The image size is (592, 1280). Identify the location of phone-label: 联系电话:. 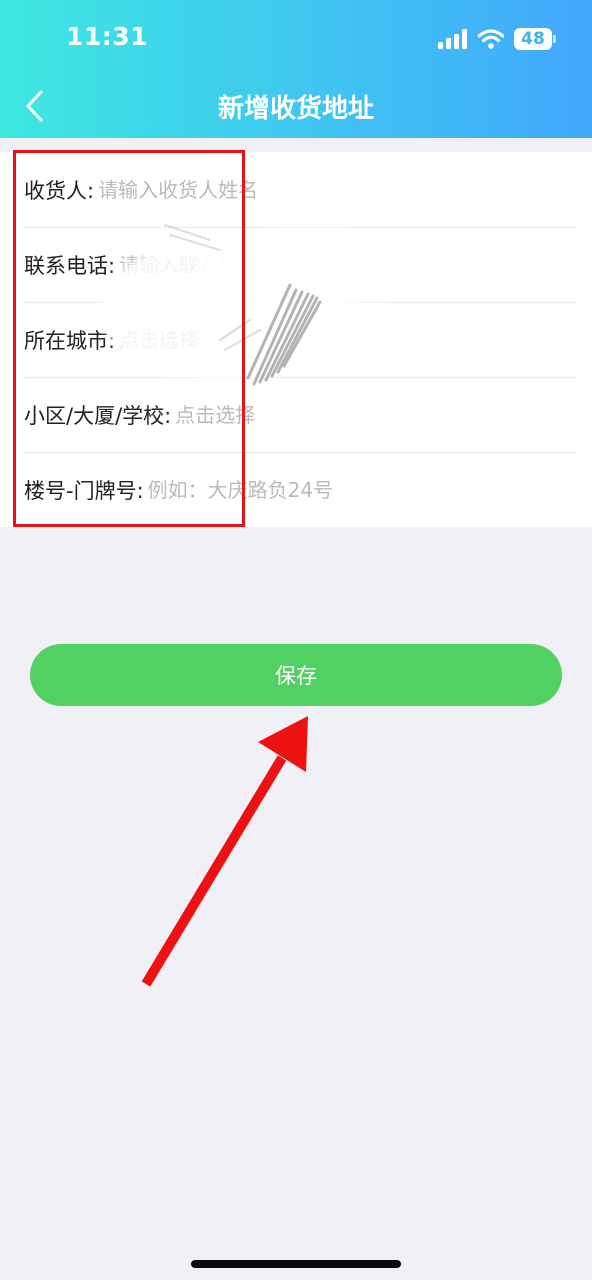
(70, 265).